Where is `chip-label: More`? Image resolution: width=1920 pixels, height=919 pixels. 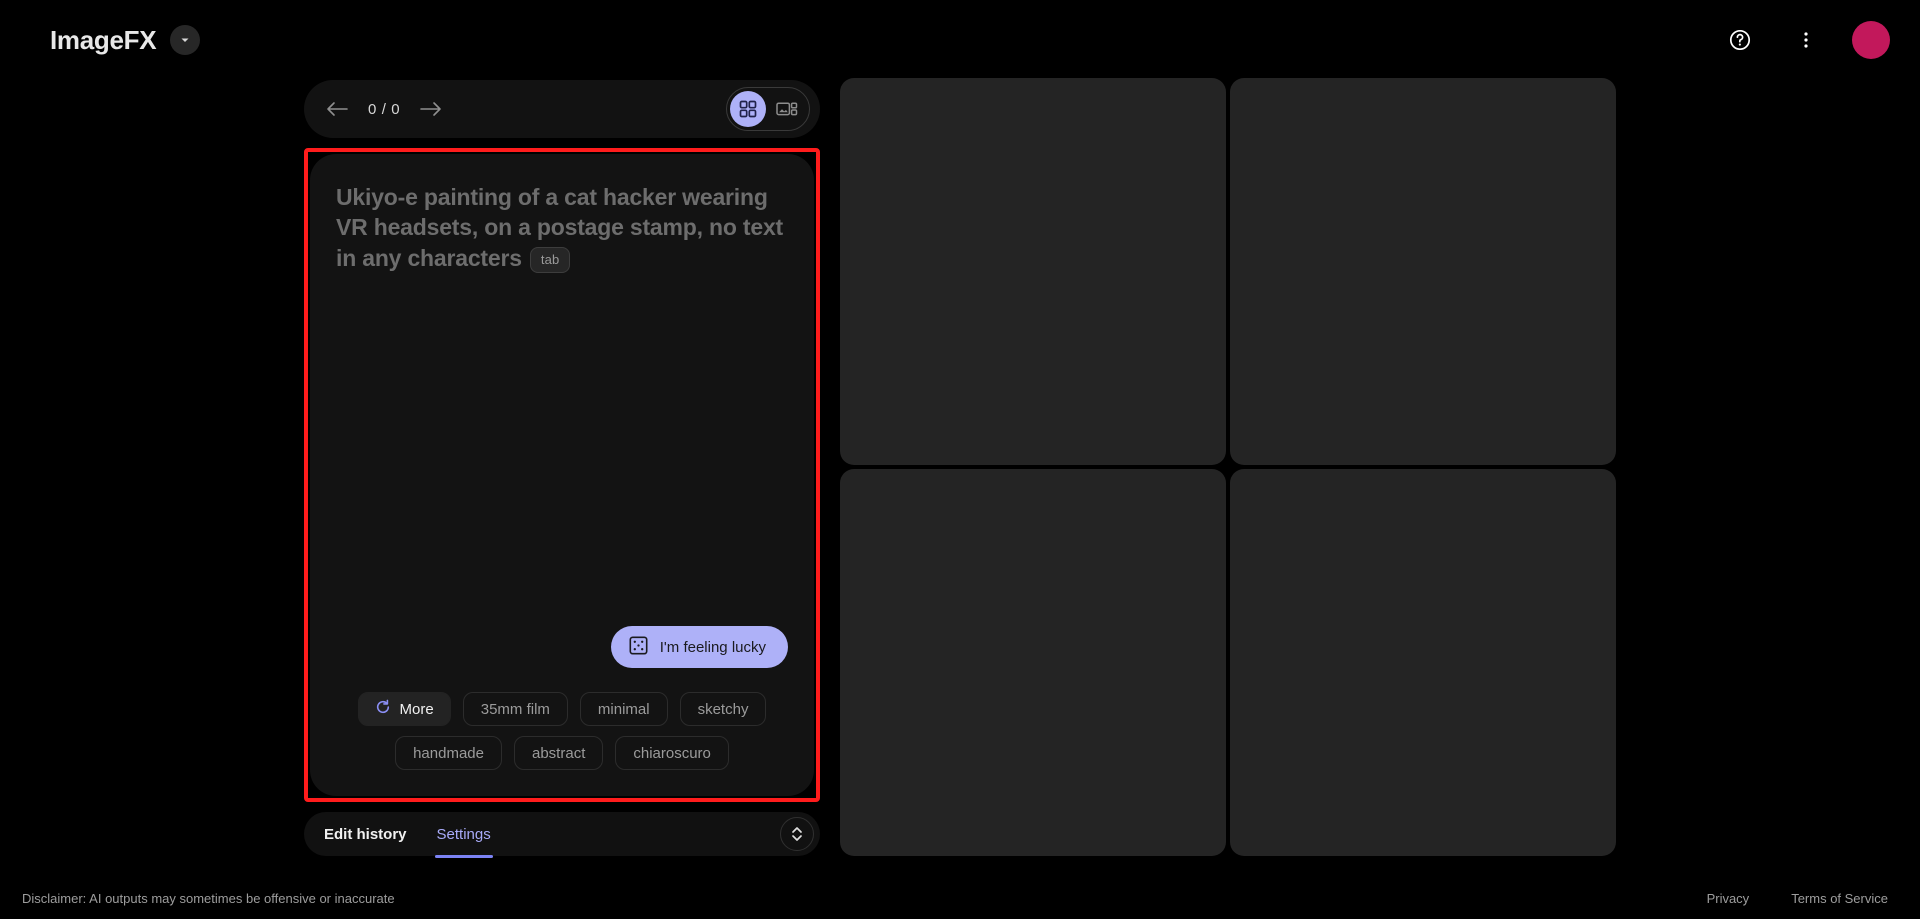
chip-label: More is located at coordinates (416, 709).